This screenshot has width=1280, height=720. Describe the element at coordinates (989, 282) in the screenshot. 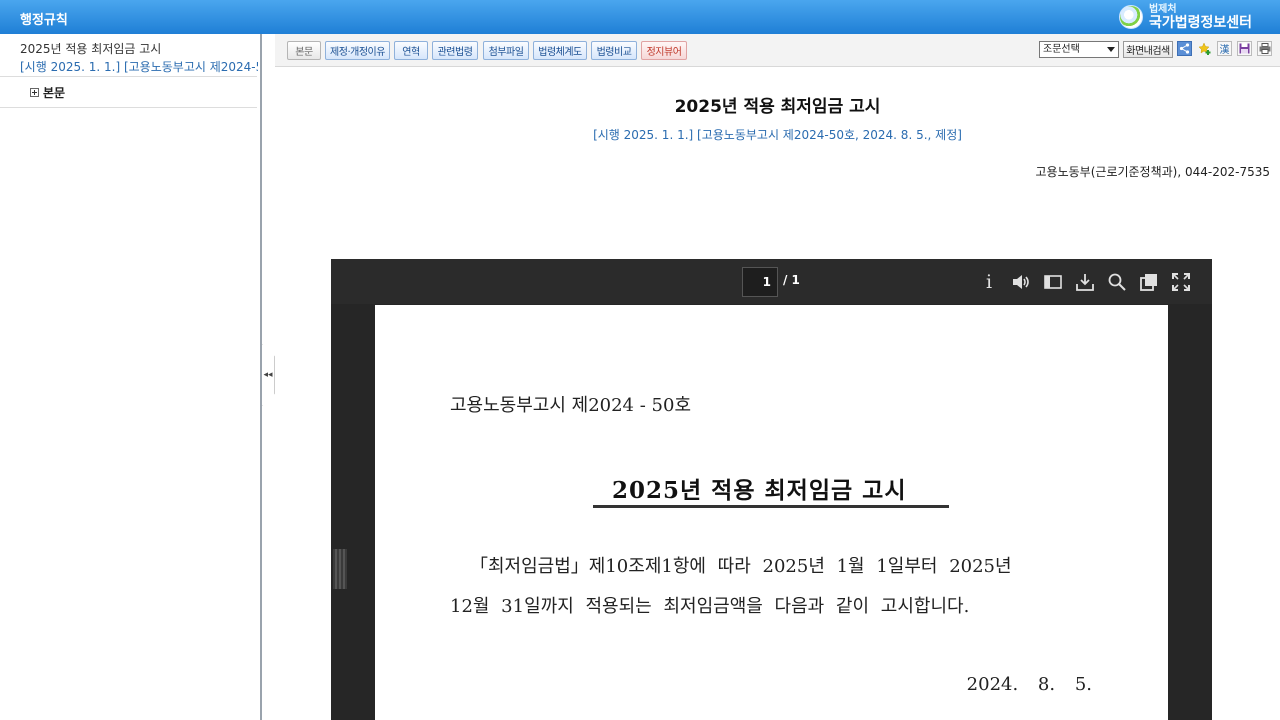

I see `info-icon: i` at that location.